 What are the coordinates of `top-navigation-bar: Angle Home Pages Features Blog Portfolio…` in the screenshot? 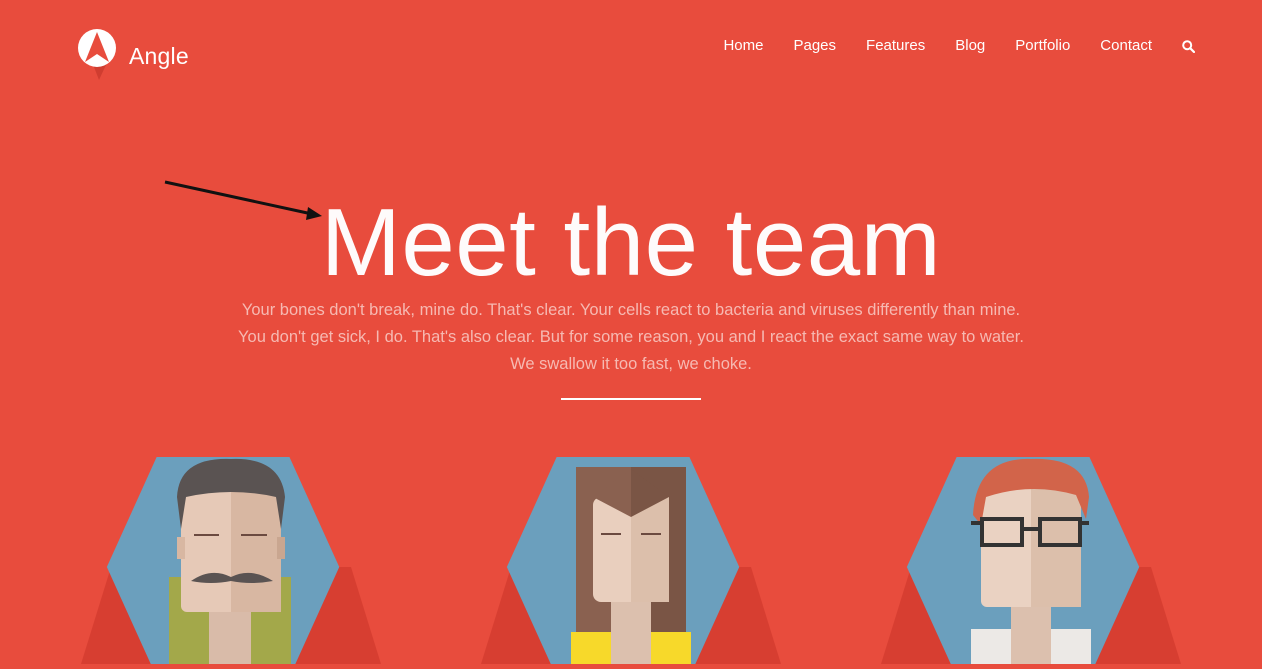 It's located at (631, 47).